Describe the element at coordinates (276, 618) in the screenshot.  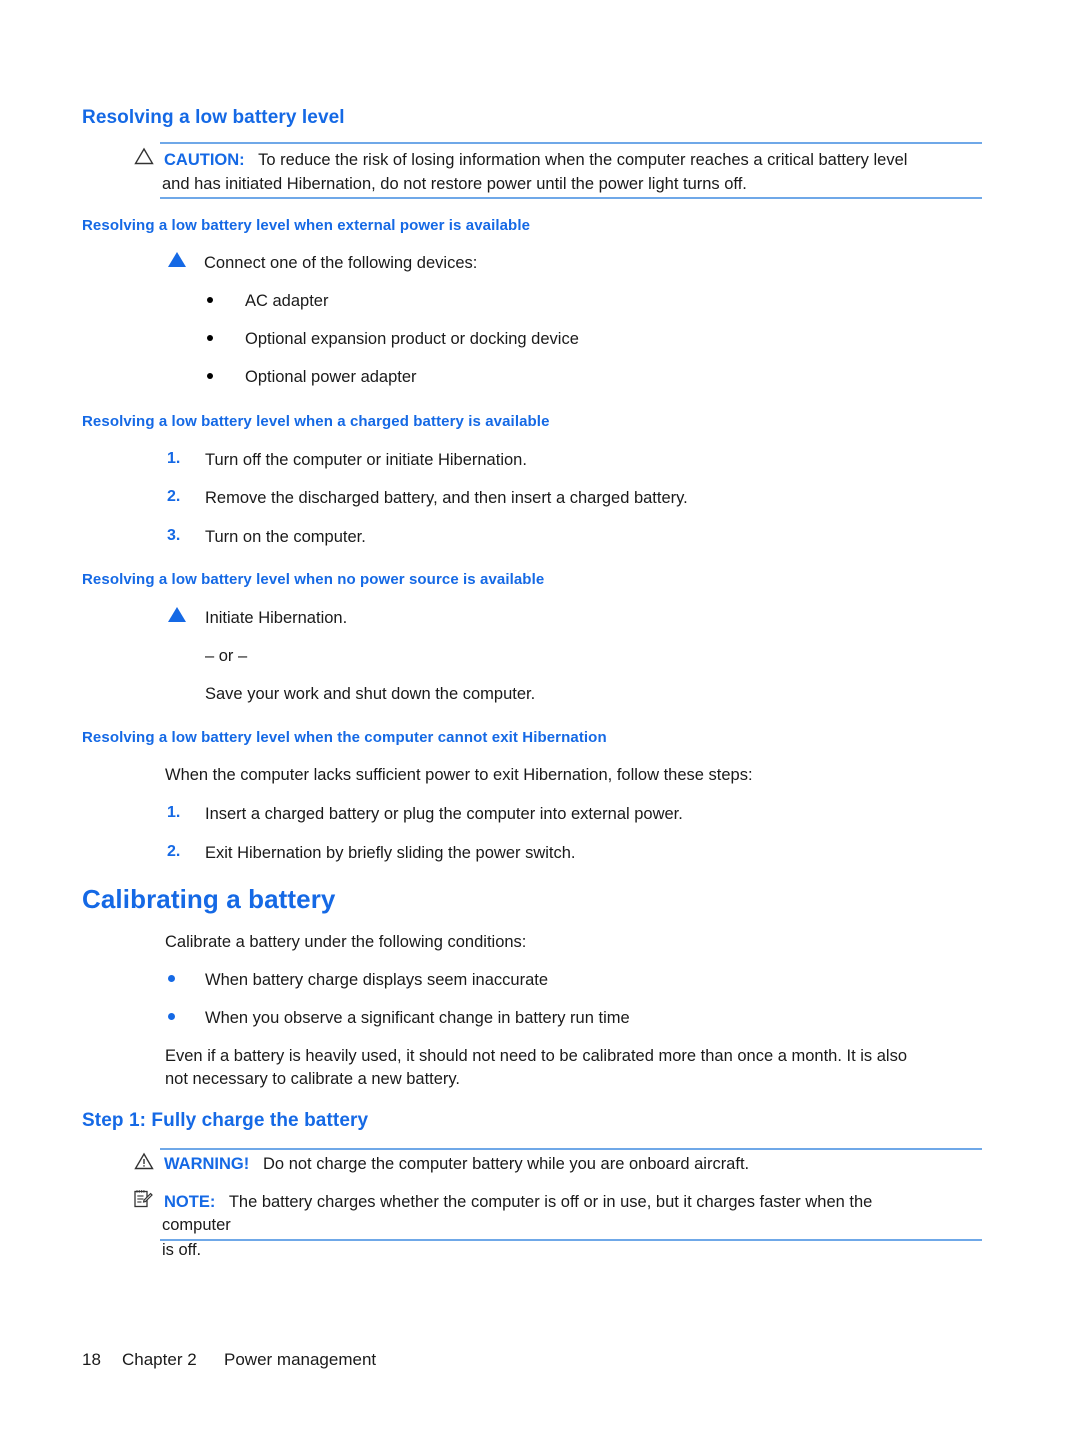
I see `no-power-lead: Initiate Hibernation.` at that location.